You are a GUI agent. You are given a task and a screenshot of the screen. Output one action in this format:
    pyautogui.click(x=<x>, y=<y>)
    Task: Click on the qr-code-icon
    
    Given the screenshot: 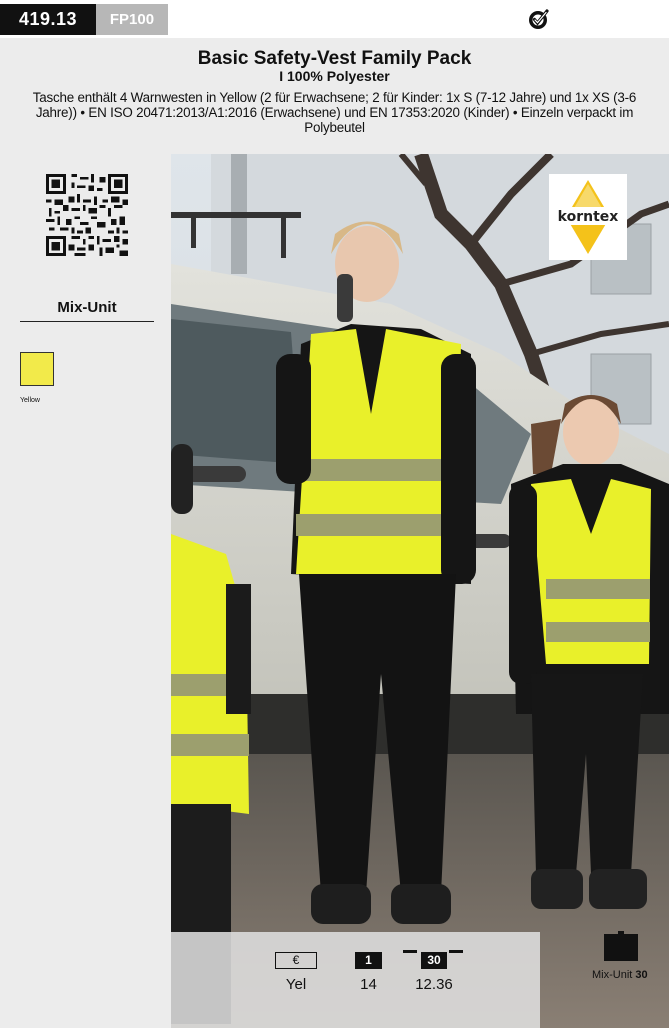 What is the action you would take?
    pyautogui.click(x=87, y=215)
    